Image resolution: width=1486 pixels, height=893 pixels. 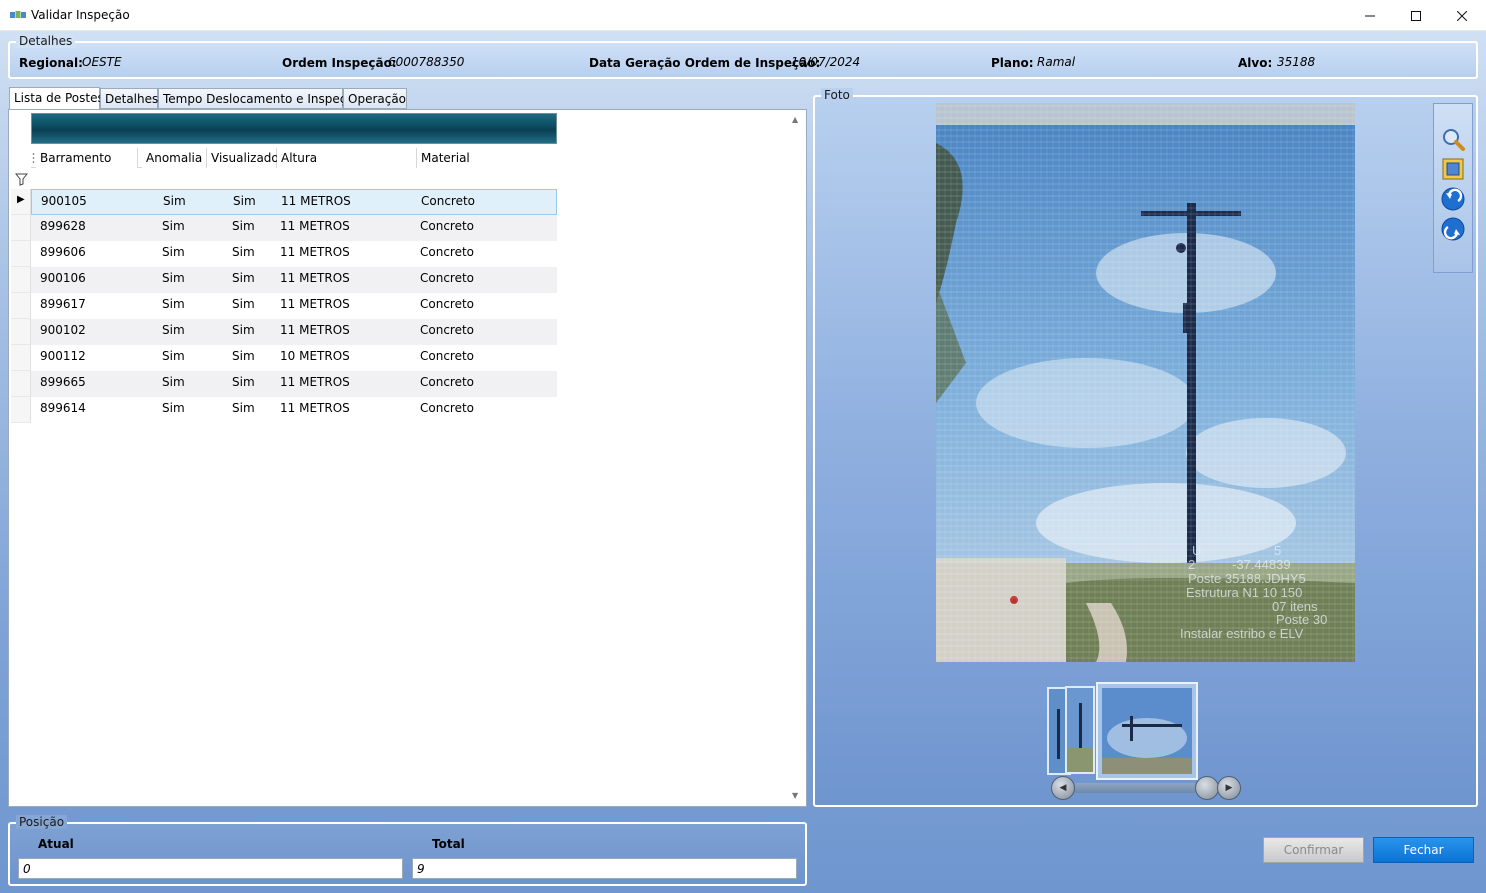 I want to click on cell-barramento: 899628, so click(x=63, y=226).